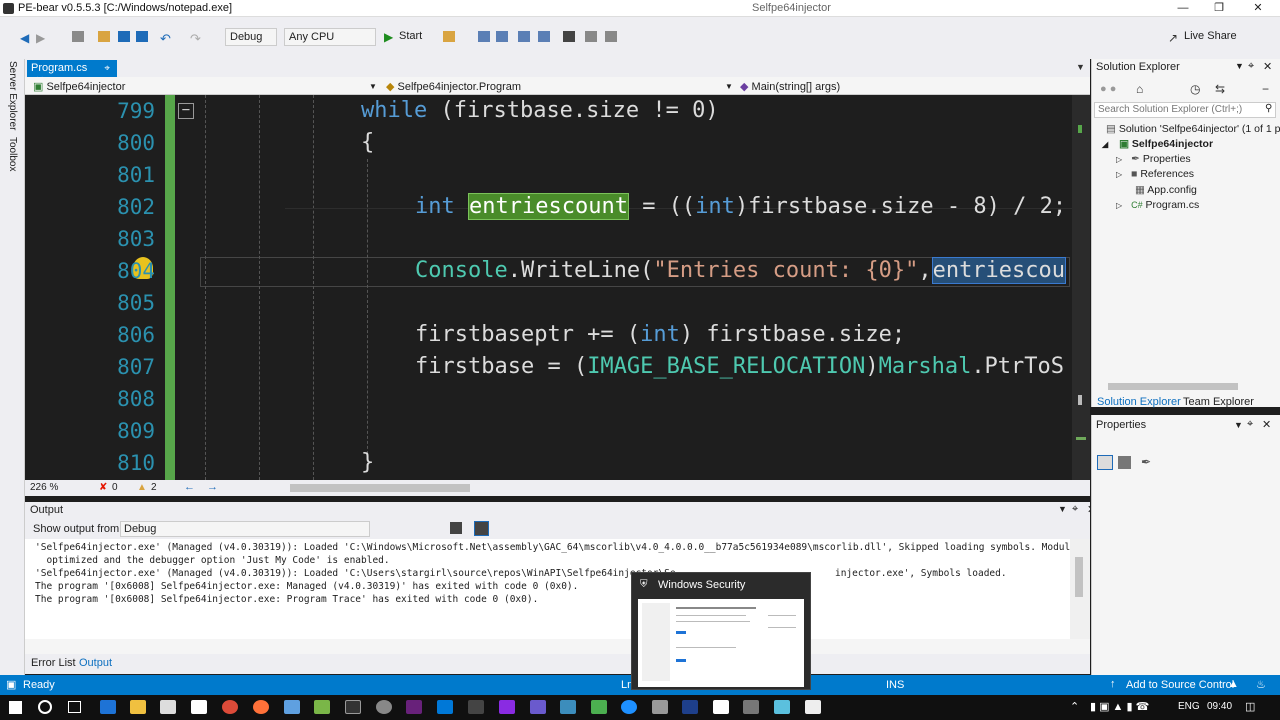  I want to click on tray-chevron-icon: ⌃, so click(1074, 706).